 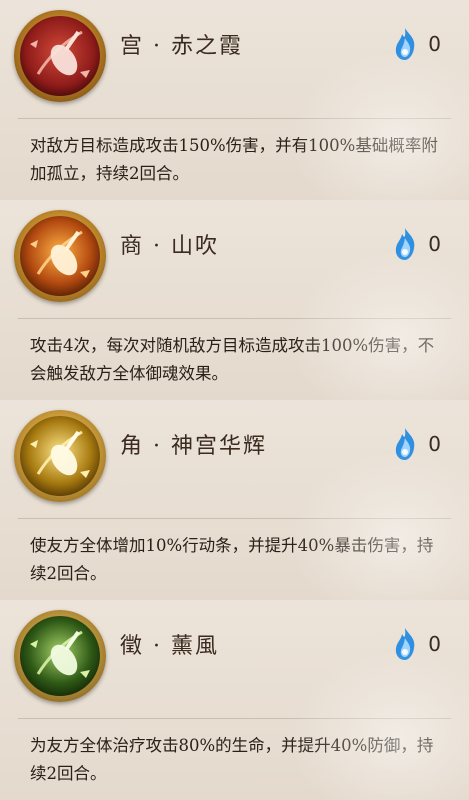 What do you see at coordinates (232, 559) in the screenshot?
I see `skill-description: 使友方全体增加10%行动条，并提升40%暴击伤害，持续2回合。` at bounding box center [232, 559].